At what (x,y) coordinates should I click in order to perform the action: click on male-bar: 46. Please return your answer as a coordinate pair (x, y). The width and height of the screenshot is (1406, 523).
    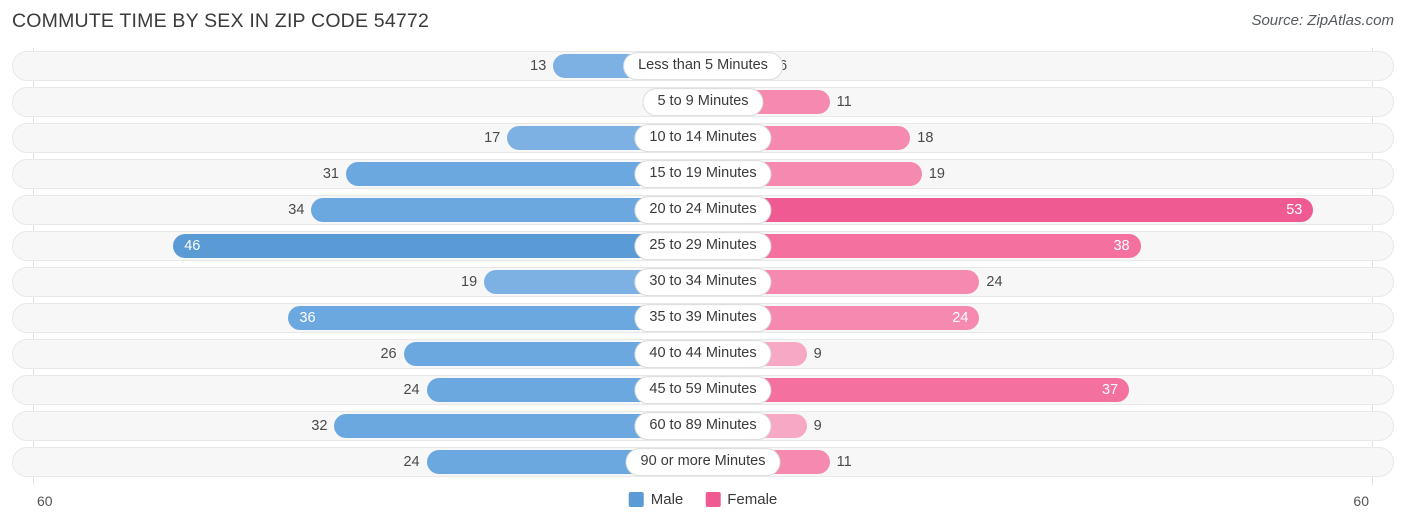
    Looking at the image, I should click on (438, 246).